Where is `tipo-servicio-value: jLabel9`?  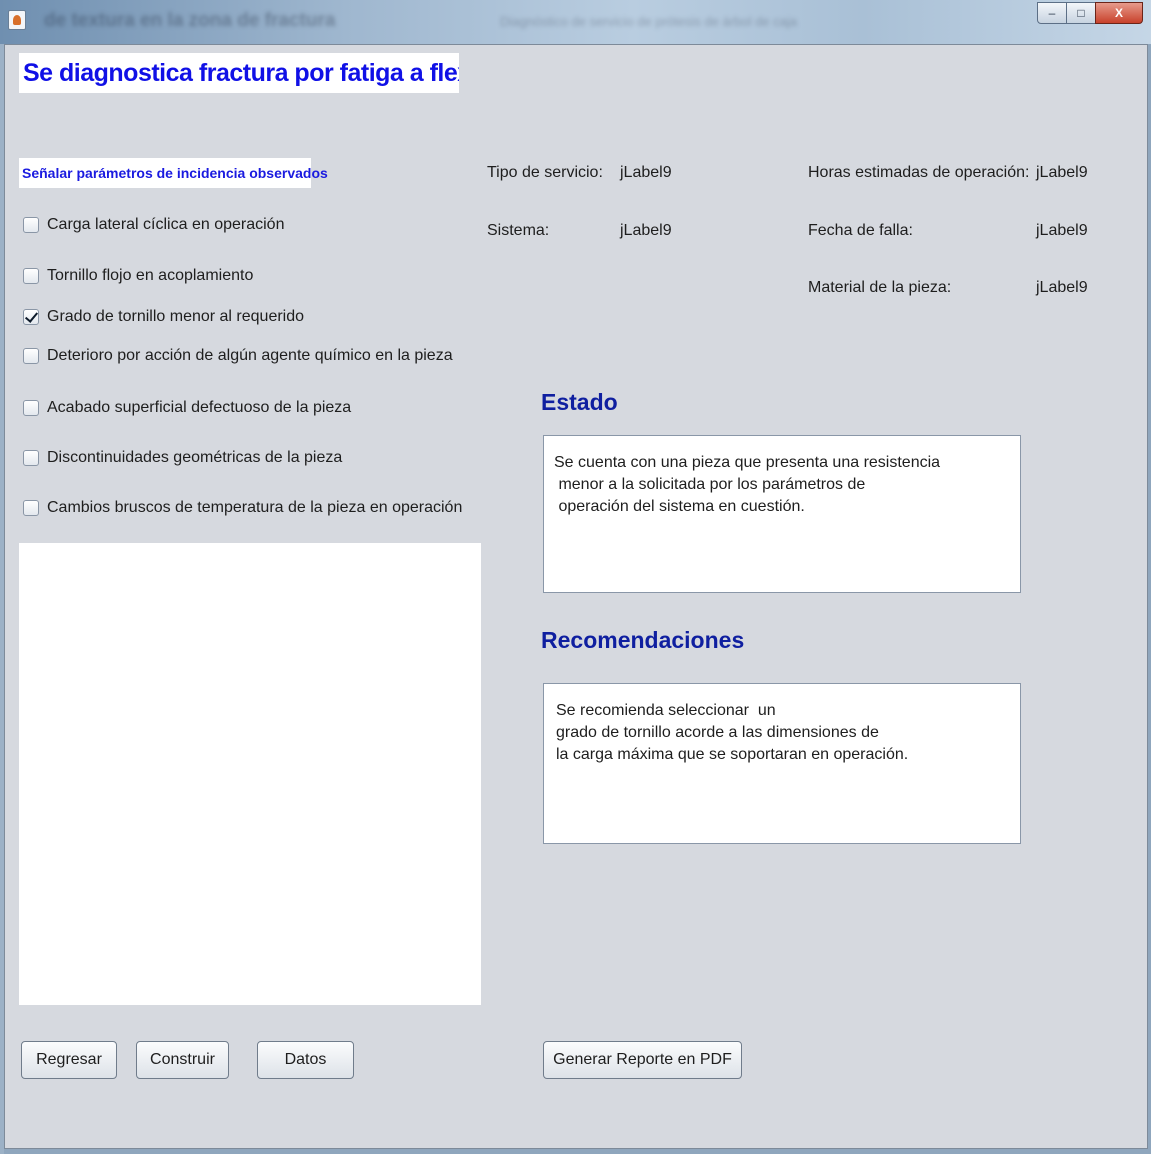
tipo-servicio-value: jLabel9 is located at coordinates (646, 172).